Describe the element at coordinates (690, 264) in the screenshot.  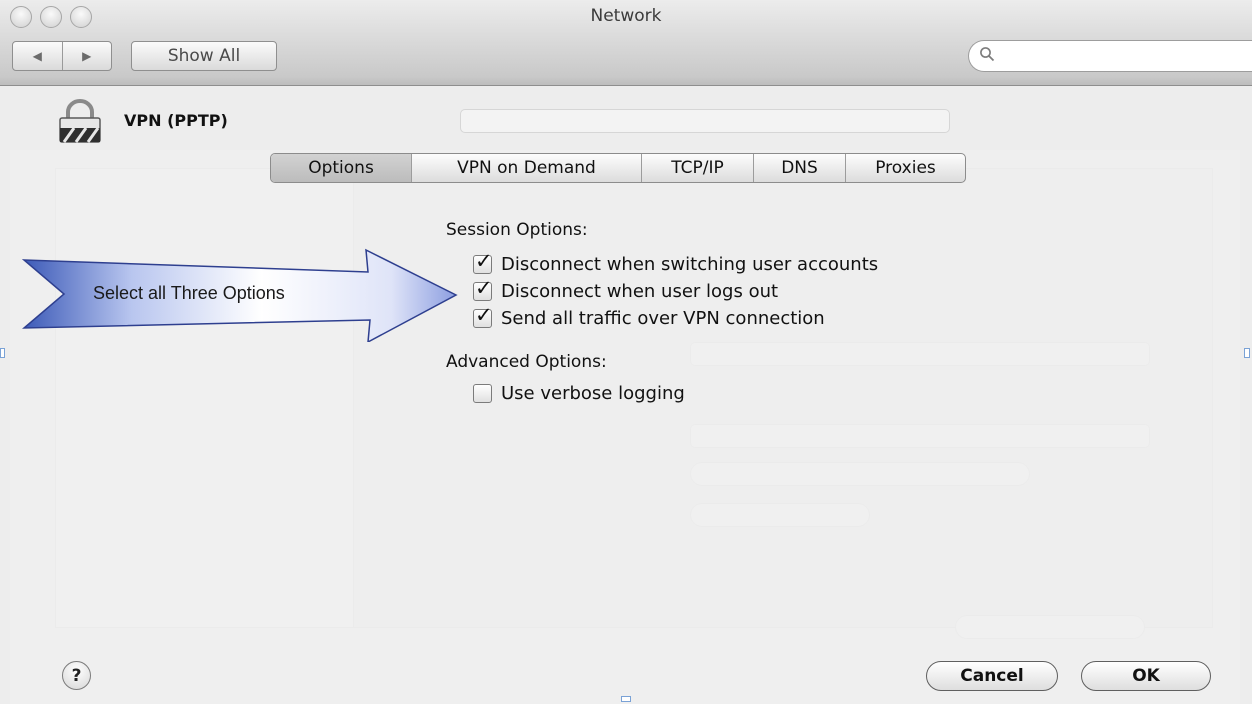
I see `checkbox-label: Disconnect when switching user accounts` at that location.